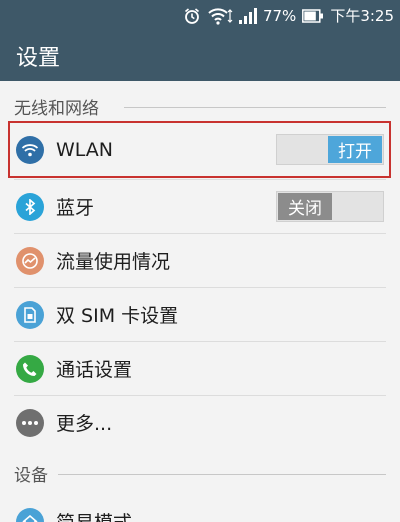 This screenshot has height=522, width=400. Describe the element at coordinates (30, 314) in the screenshot. I see `sim-card-icon` at that location.